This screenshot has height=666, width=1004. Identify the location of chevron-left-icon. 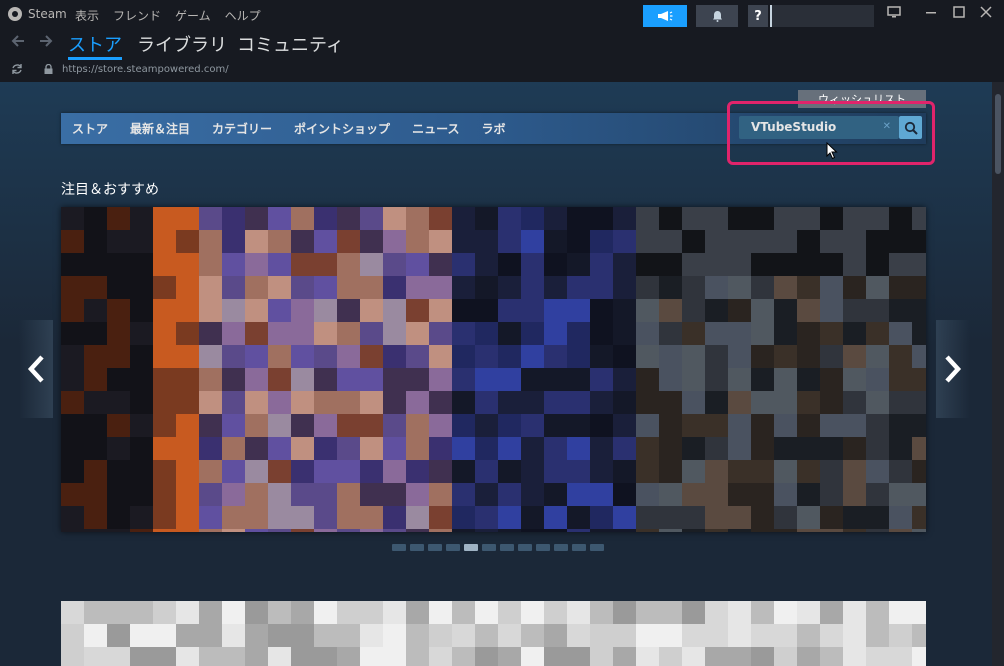
(35, 369).